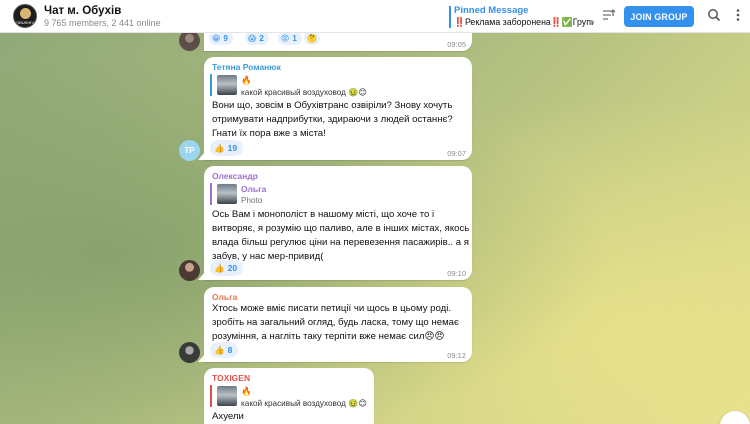 This screenshot has width=750, height=424. Describe the element at coordinates (252, 200) in the screenshot. I see `reply-text: Photo` at that location.